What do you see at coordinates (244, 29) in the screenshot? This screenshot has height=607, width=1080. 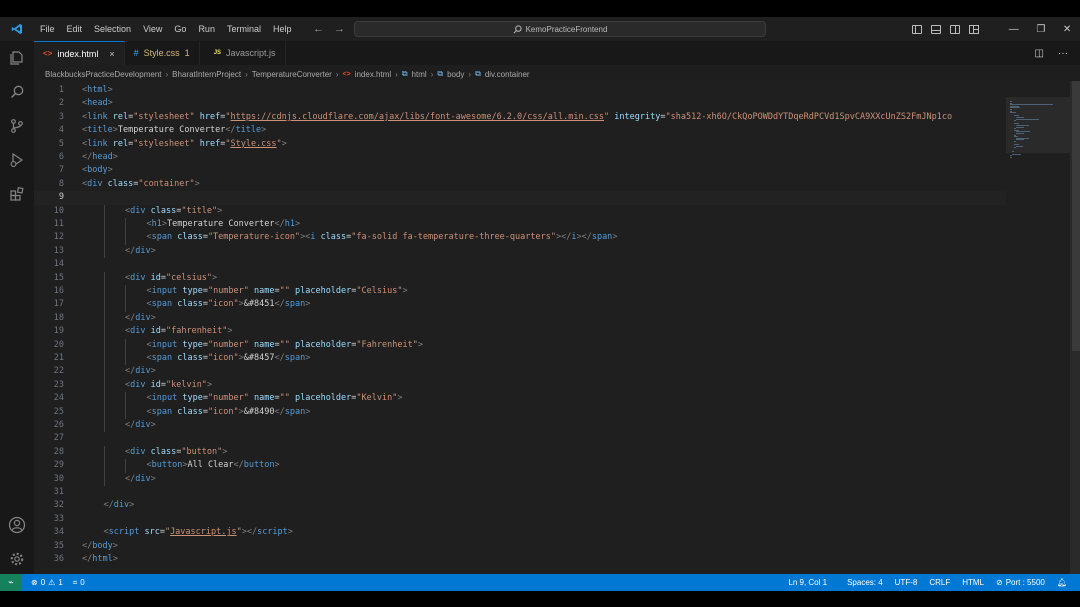 I see `menu-terminal: Terminal` at bounding box center [244, 29].